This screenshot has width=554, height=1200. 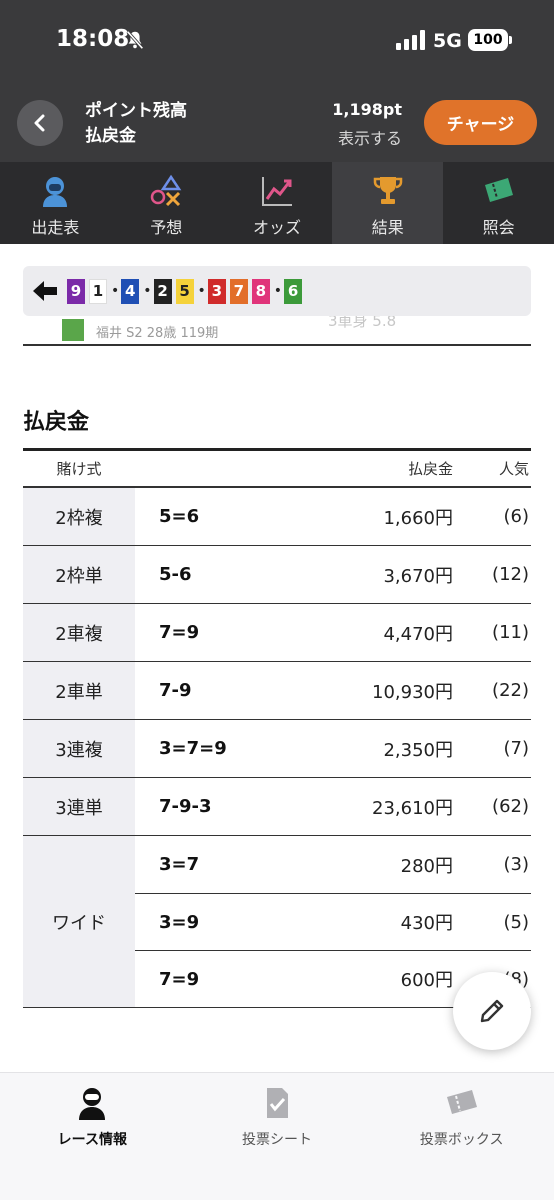 I want to click on payout-amount-cell: 10,930円, so click(x=412, y=692).